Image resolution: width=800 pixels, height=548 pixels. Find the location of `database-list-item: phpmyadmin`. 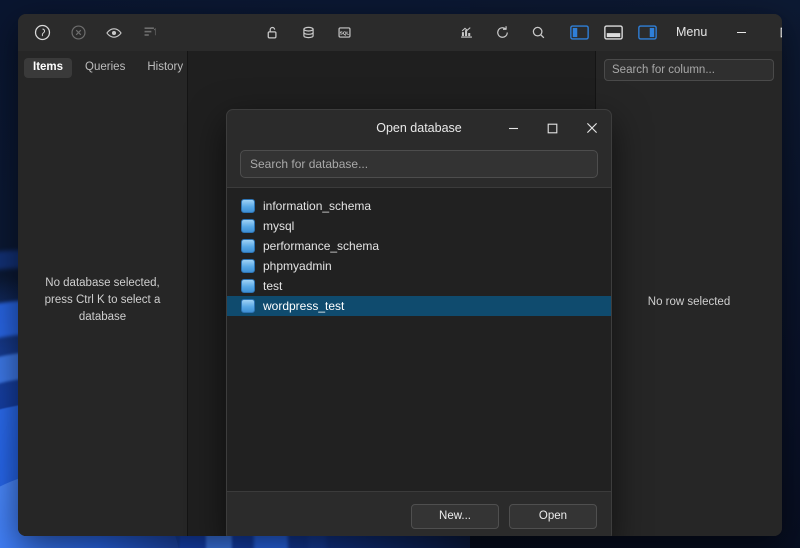

database-list-item: phpmyadmin is located at coordinates (419, 266).